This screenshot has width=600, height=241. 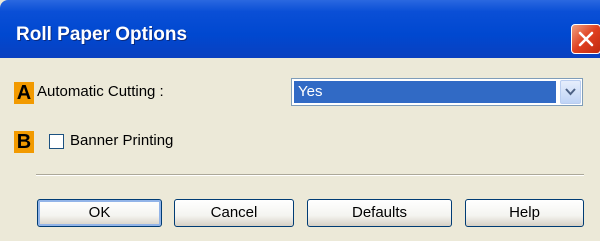 I want to click on automatic-cutting-value: Yes, so click(x=425, y=92).